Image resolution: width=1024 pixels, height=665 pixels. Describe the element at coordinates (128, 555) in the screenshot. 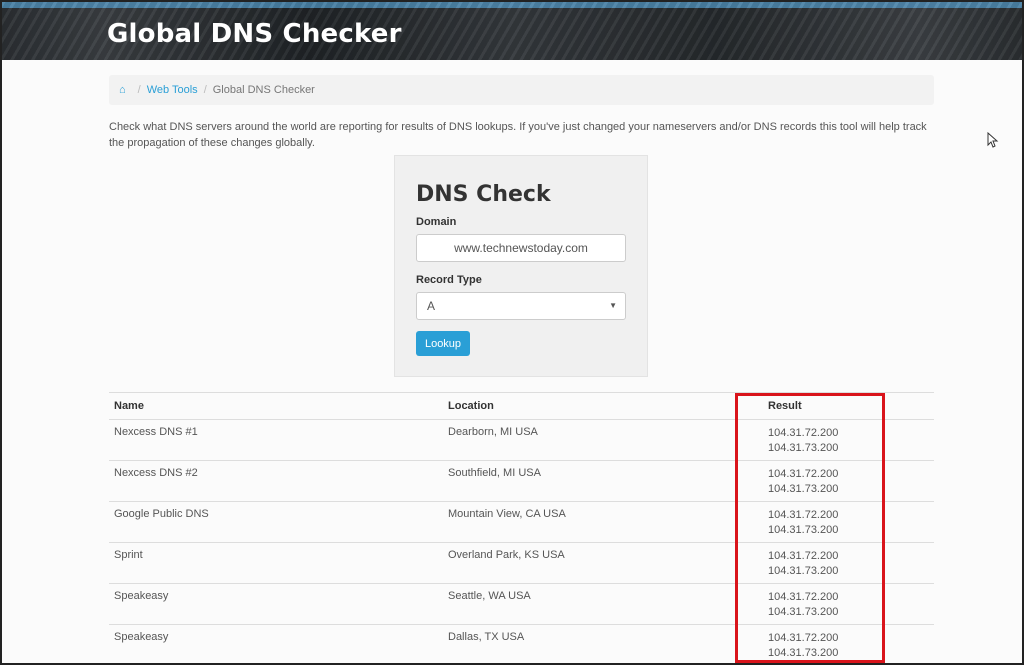

I see `row-name: Sprint` at that location.